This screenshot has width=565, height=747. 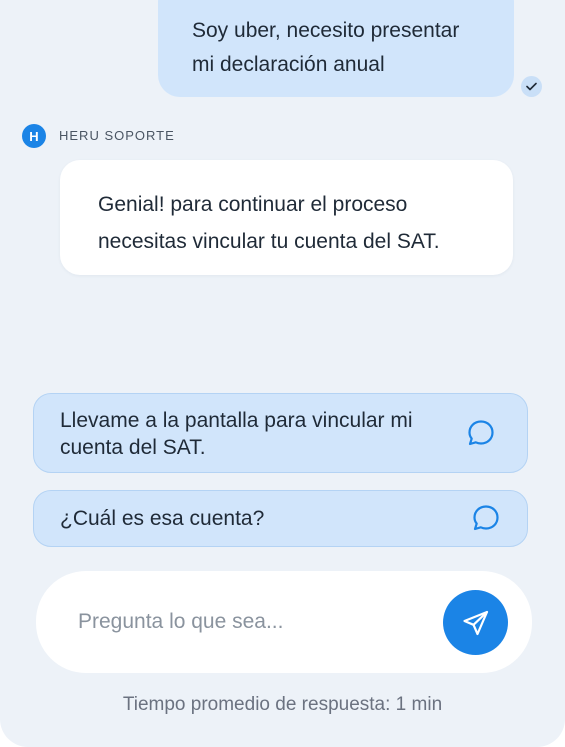 What do you see at coordinates (248, 622) in the screenshot?
I see `message-input` at bounding box center [248, 622].